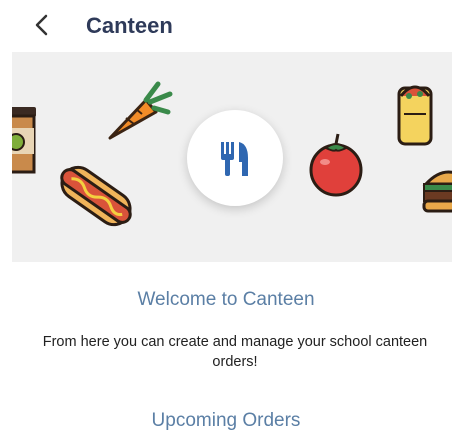 This screenshot has height=432, width=452. Describe the element at coordinates (226, 420) in the screenshot. I see `upcoming-orders-heading: Upcoming Orders` at that location.